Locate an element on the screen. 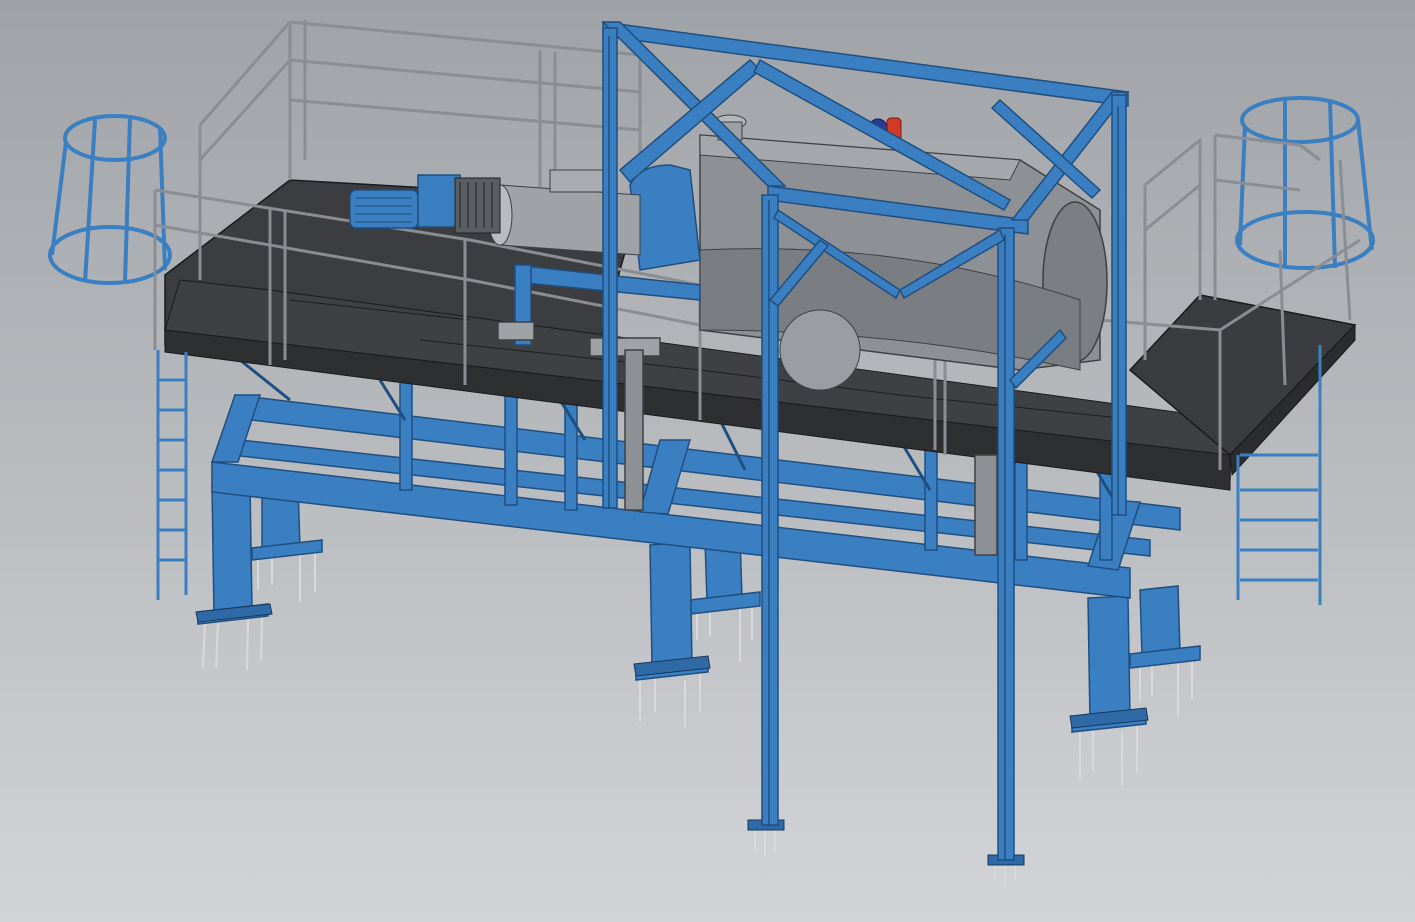  cage-ladder-right is located at coordinates (1305, 183).